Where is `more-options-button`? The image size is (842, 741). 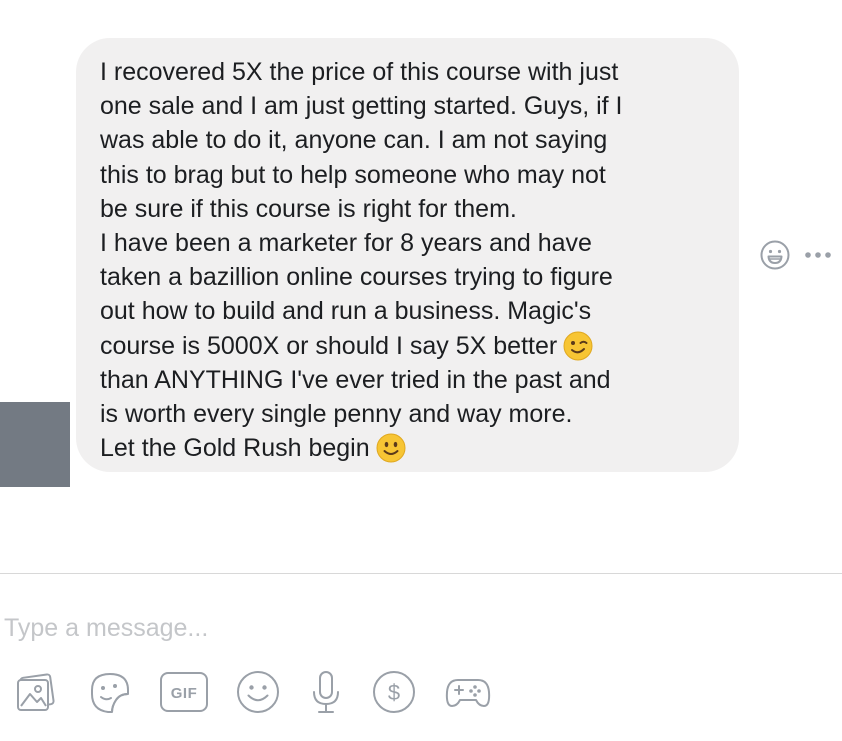
more-options-button is located at coordinates (819, 255).